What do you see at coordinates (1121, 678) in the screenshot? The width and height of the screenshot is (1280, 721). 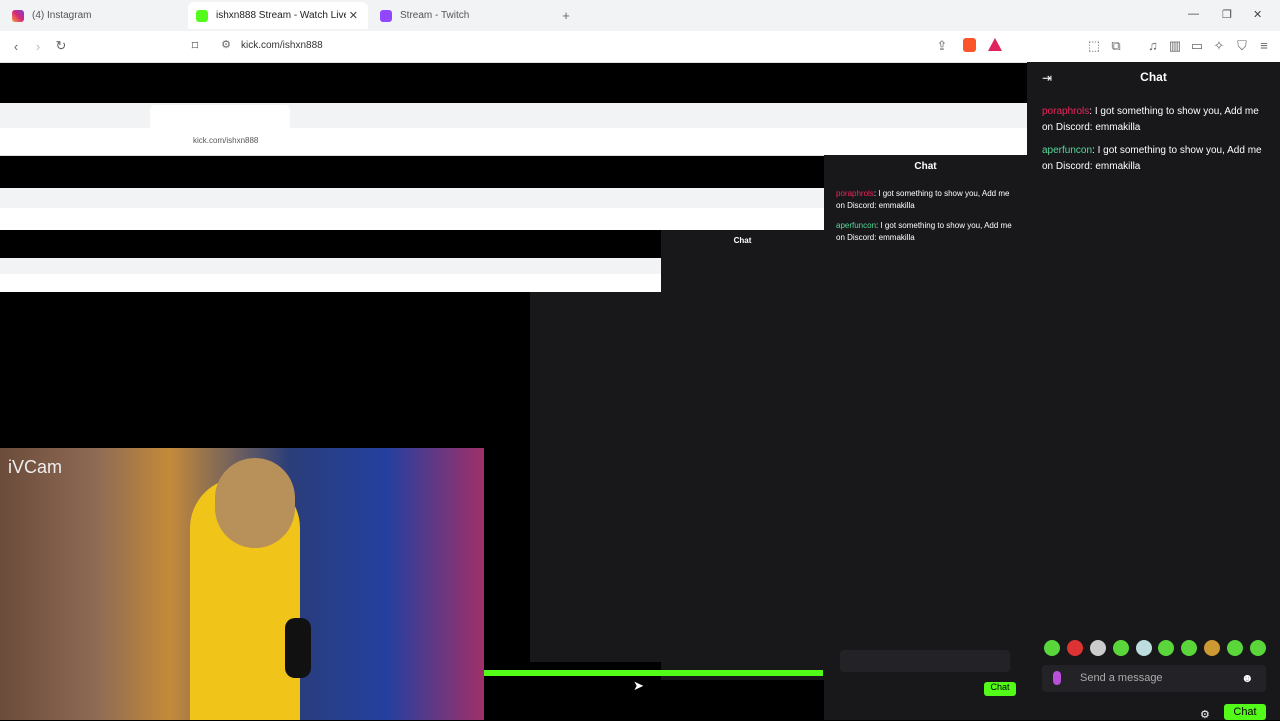 I see `chat-input-placeholder: Send a message` at bounding box center [1121, 678].